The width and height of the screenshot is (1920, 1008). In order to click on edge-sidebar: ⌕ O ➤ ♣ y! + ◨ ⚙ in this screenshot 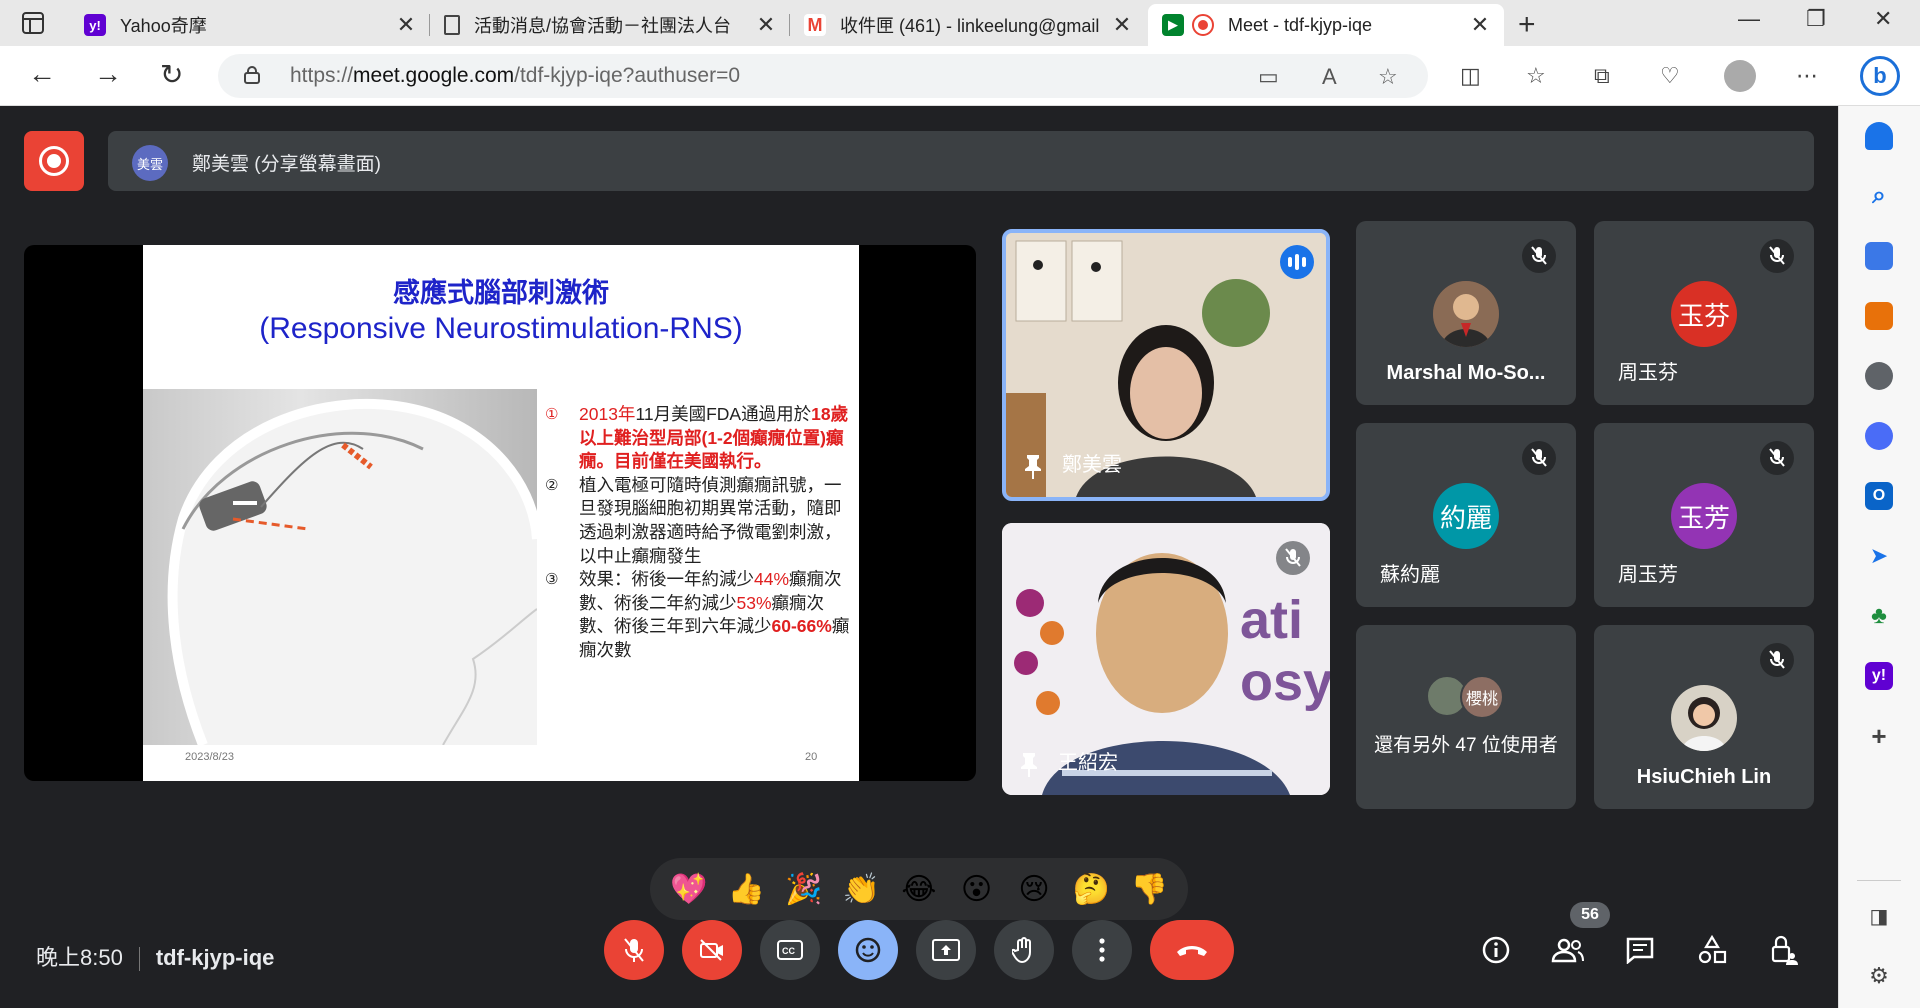, I will do `click(1879, 557)`.